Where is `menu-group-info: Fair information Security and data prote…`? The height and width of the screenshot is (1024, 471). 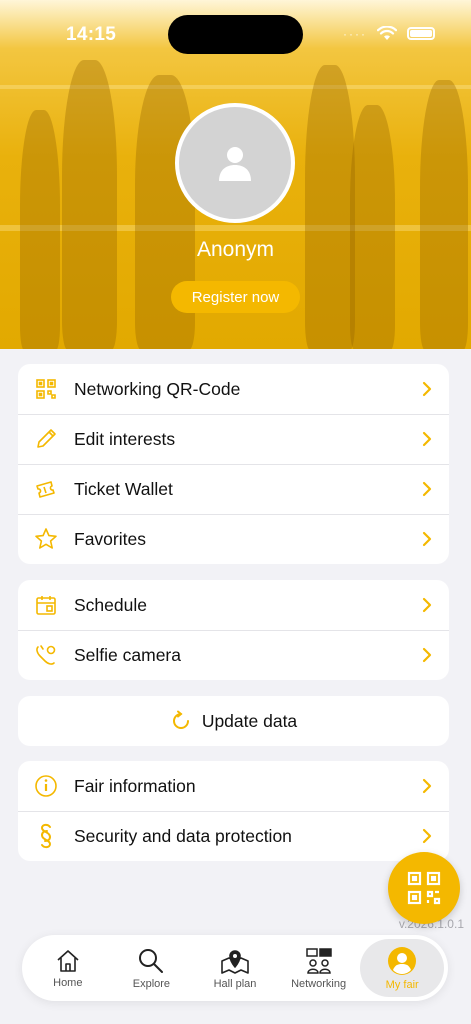
menu-group-info: Fair information Security and data prote… is located at coordinates (233, 811).